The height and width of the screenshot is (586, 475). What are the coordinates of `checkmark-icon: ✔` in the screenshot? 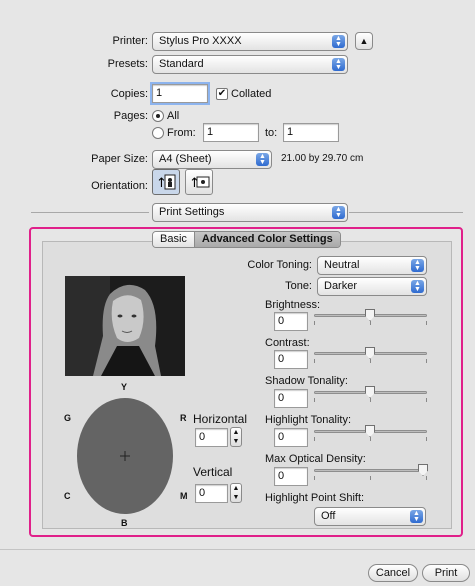 It's located at (222, 93).